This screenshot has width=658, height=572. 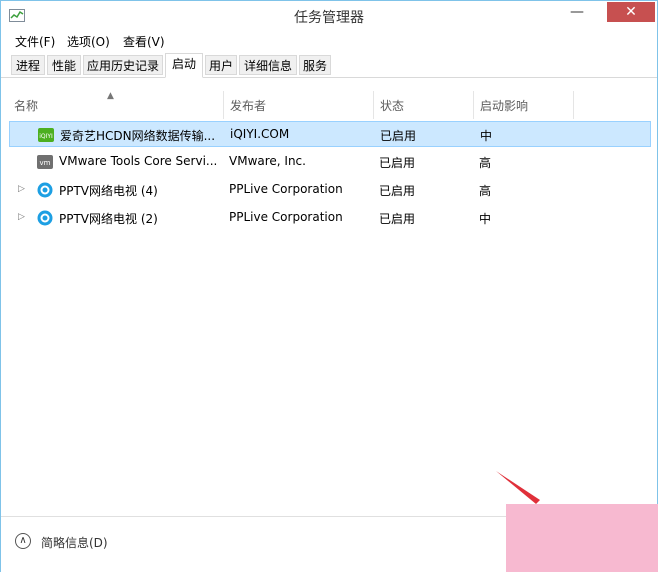 What do you see at coordinates (268, 65) in the screenshot?
I see `tab-details: 详细信息` at bounding box center [268, 65].